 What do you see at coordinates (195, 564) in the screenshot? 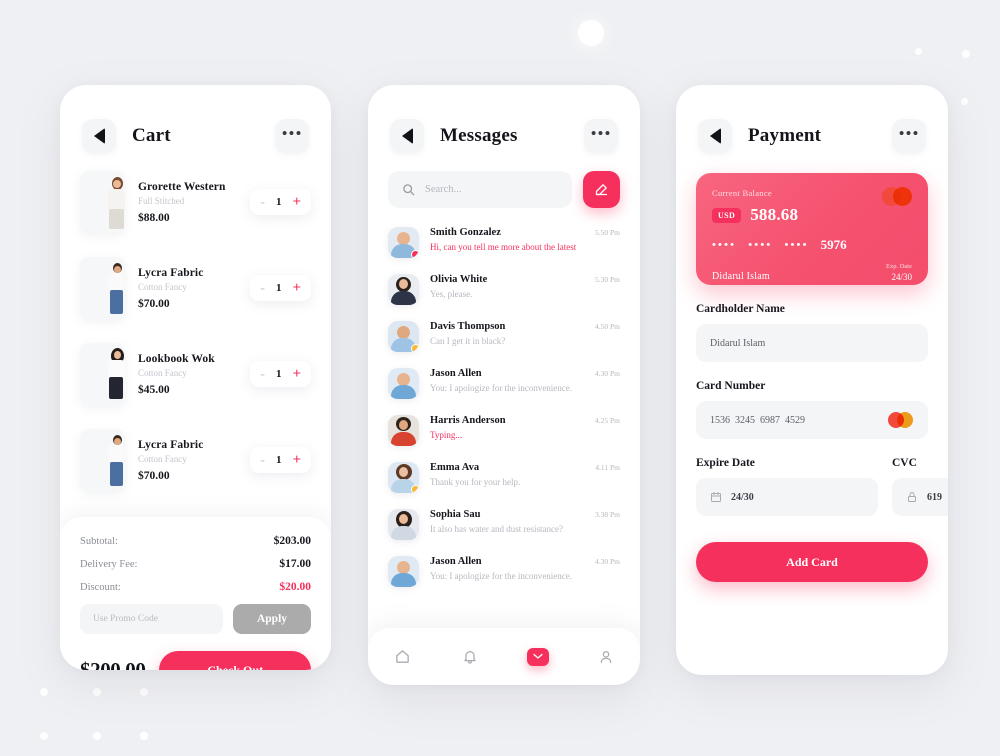
I see `summary-row: Delivery Fee: $17.00` at bounding box center [195, 564].